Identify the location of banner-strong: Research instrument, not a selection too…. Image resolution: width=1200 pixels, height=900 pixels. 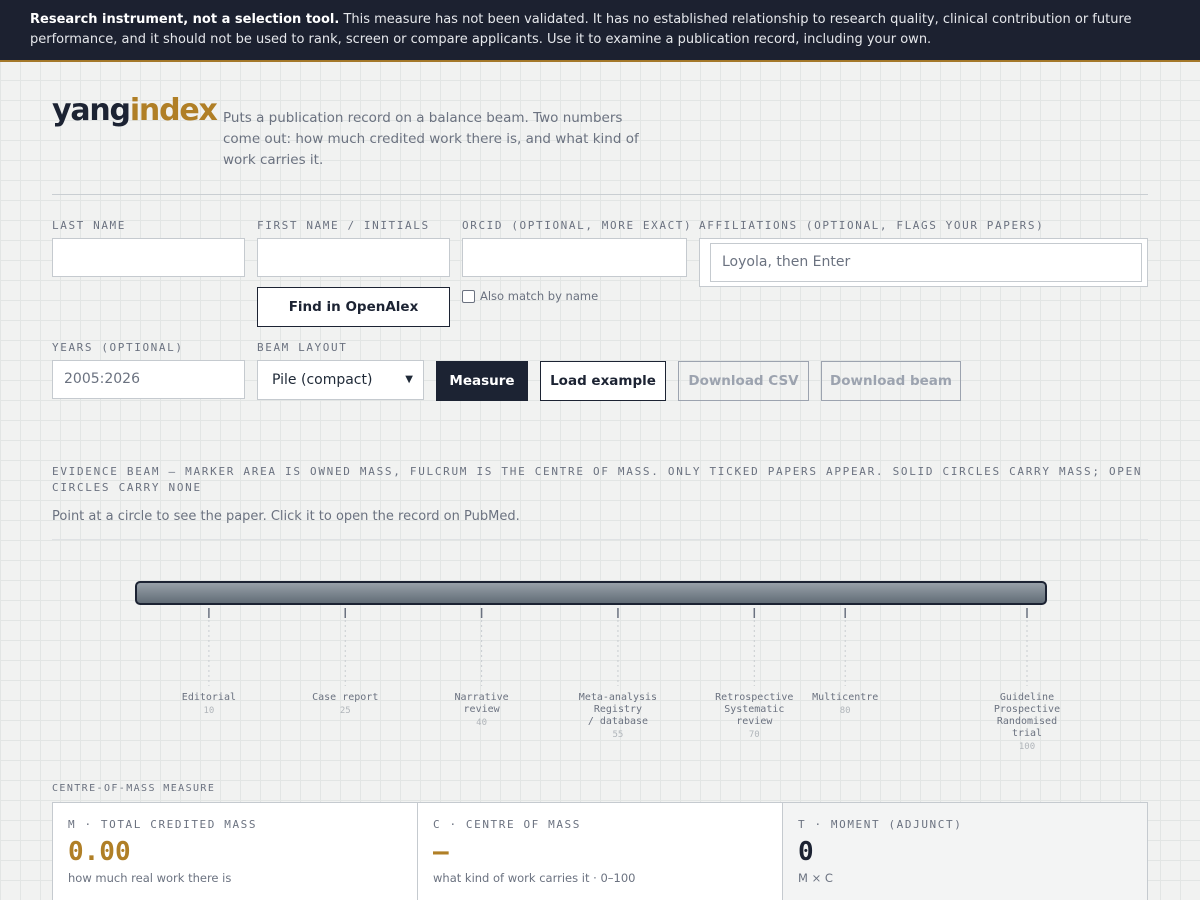
(185, 19).